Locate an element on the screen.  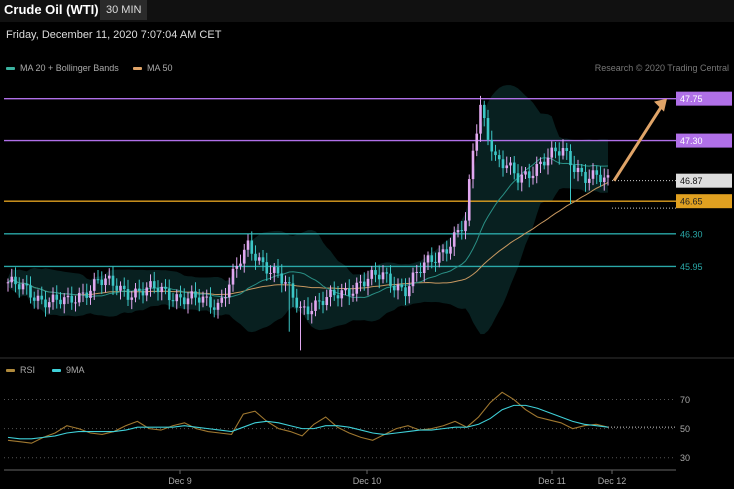
level-label-2: 46.65 is located at coordinates (691, 202).